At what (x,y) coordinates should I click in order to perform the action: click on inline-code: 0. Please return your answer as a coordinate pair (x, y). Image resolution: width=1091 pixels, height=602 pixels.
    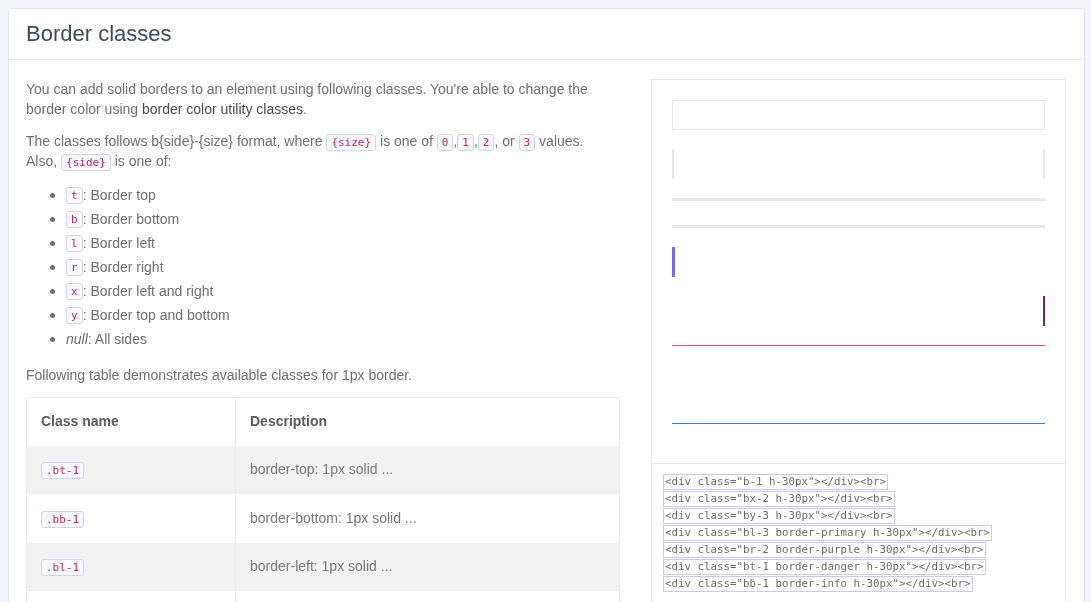
    Looking at the image, I should click on (445, 142).